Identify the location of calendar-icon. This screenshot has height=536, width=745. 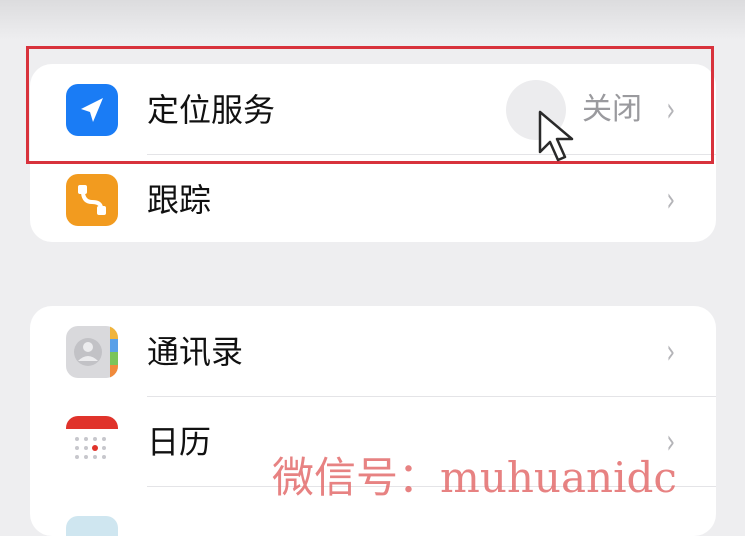
(92, 442).